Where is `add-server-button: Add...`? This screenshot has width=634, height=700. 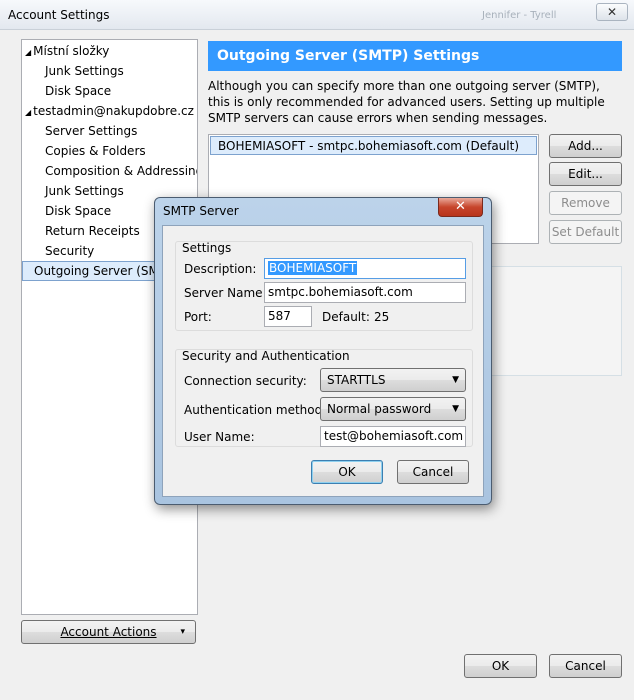 add-server-button: Add... is located at coordinates (585, 146).